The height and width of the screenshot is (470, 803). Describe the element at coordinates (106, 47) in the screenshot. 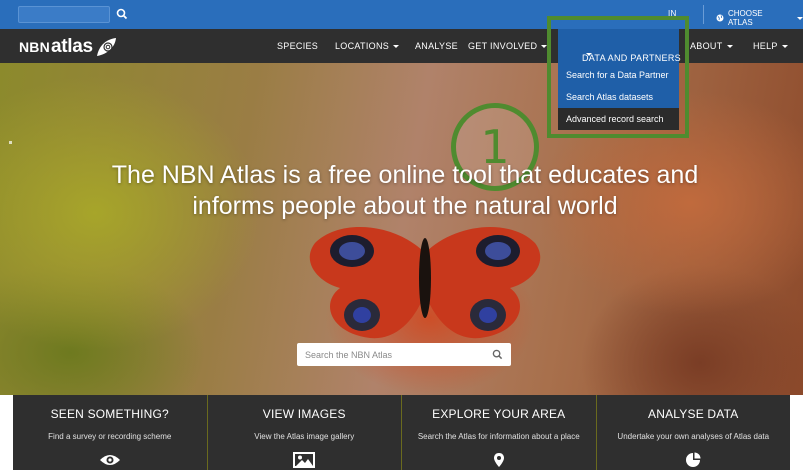

I see `logo-leaf-icon` at that location.